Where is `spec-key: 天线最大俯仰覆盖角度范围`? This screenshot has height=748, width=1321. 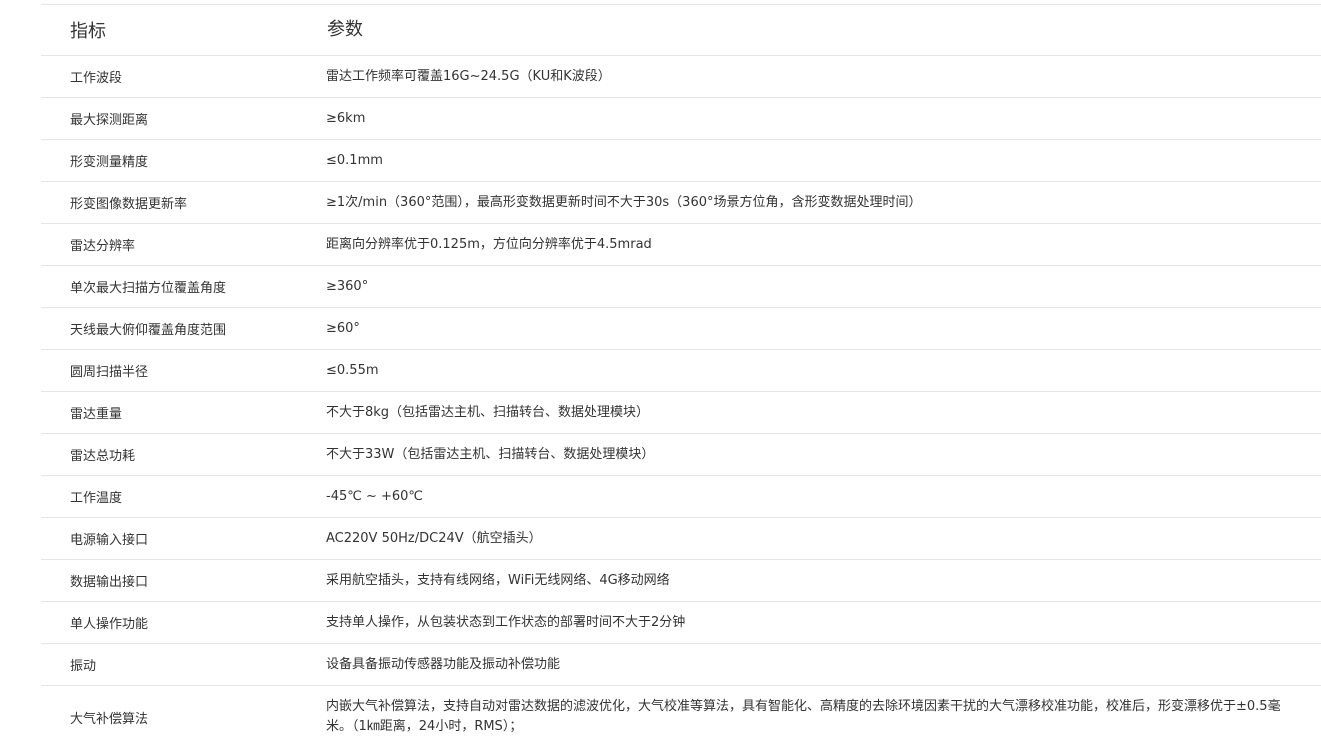
spec-key: 天线最大俯仰覆盖角度范围 is located at coordinates (148, 330).